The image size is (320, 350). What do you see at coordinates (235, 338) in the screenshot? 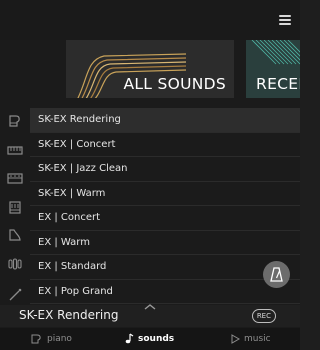
I see `play-icon` at bounding box center [235, 338].